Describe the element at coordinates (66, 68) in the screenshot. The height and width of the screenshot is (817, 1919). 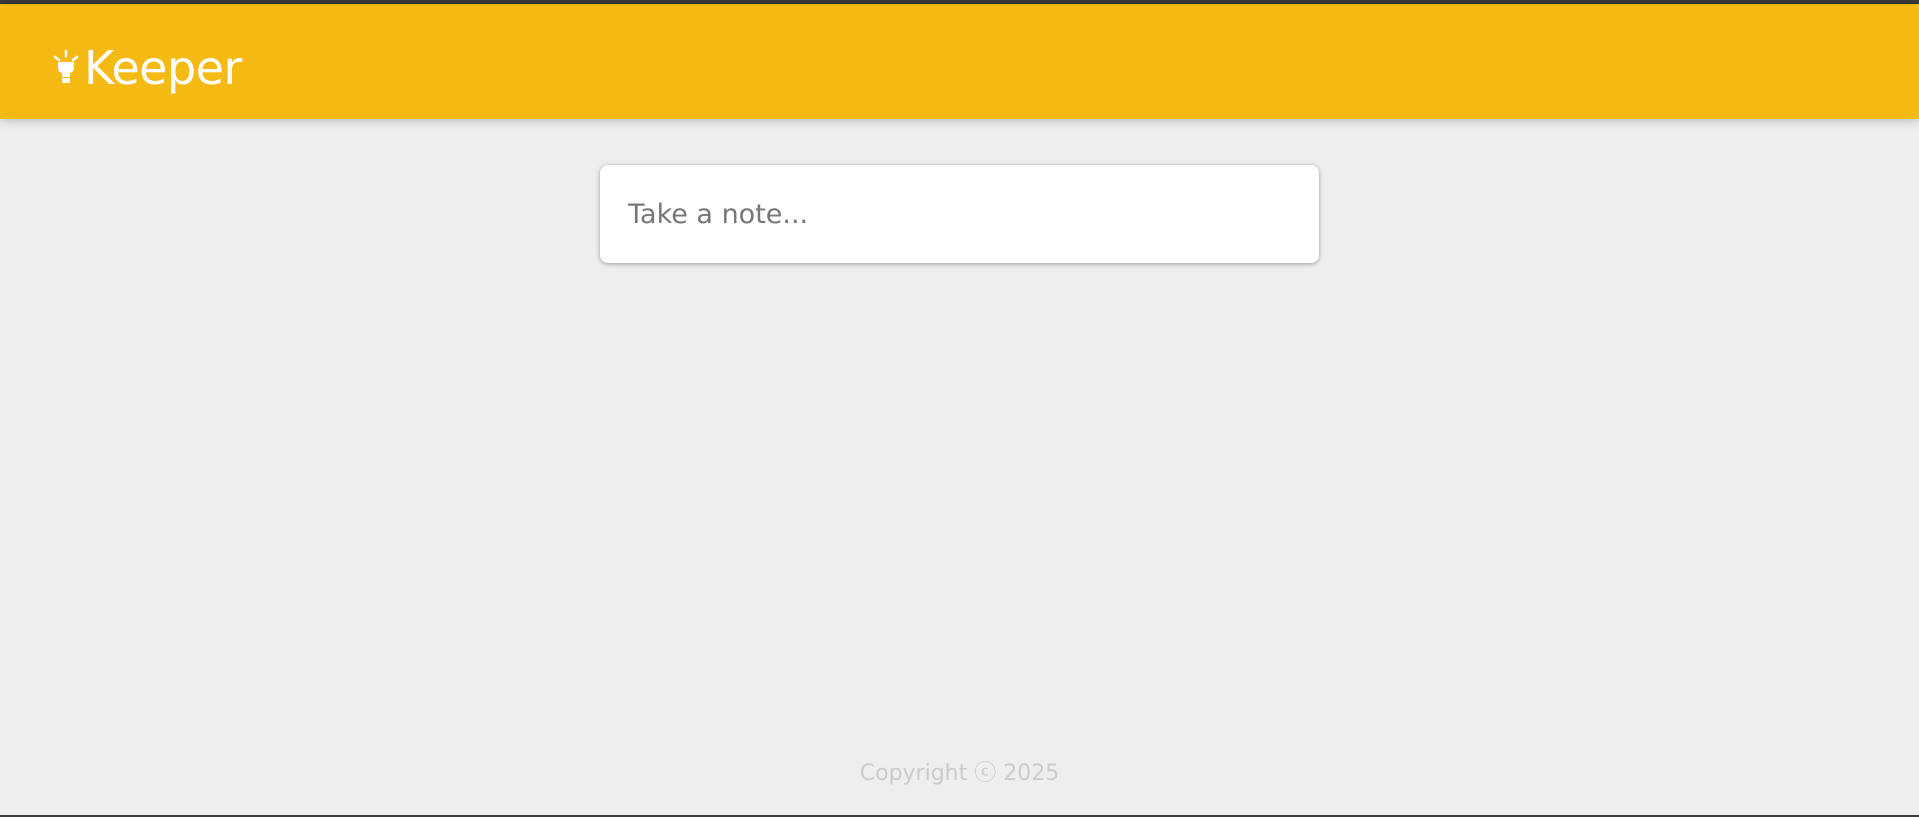
I see `lightbulb-icon` at that location.